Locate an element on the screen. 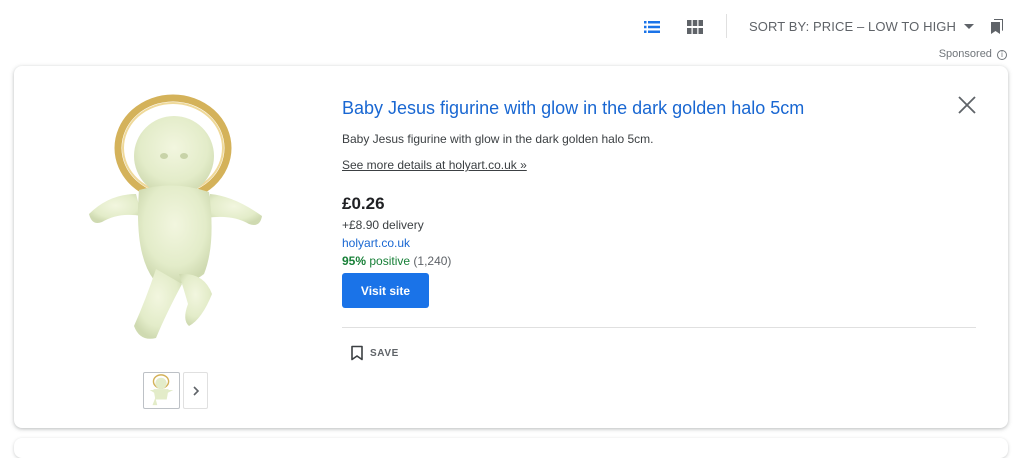  seller-rating: 95% positive (1,240) is located at coordinates (396, 261).